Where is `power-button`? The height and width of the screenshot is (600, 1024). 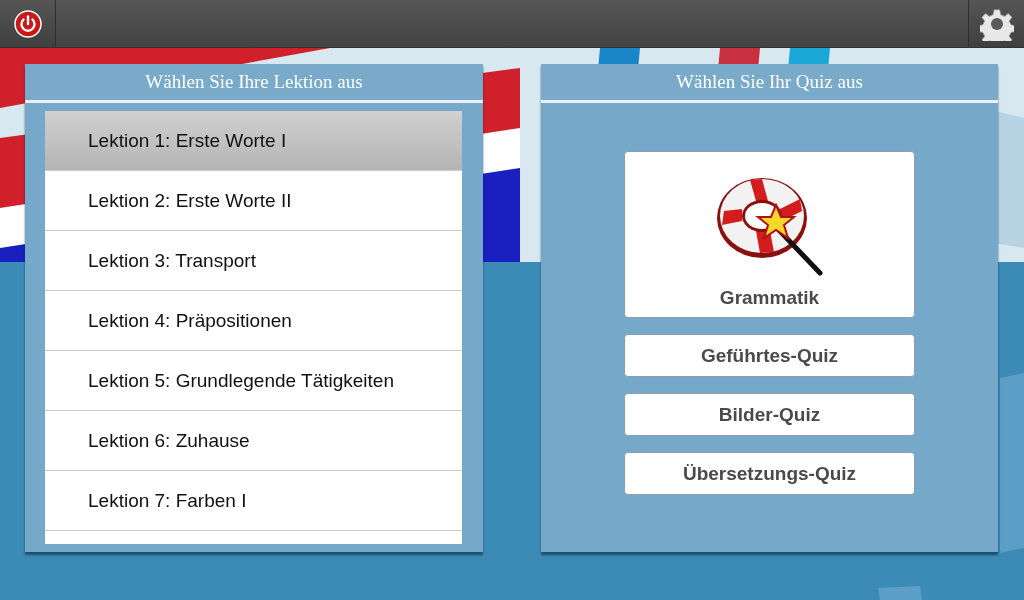
power-button is located at coordinates (28, 23).